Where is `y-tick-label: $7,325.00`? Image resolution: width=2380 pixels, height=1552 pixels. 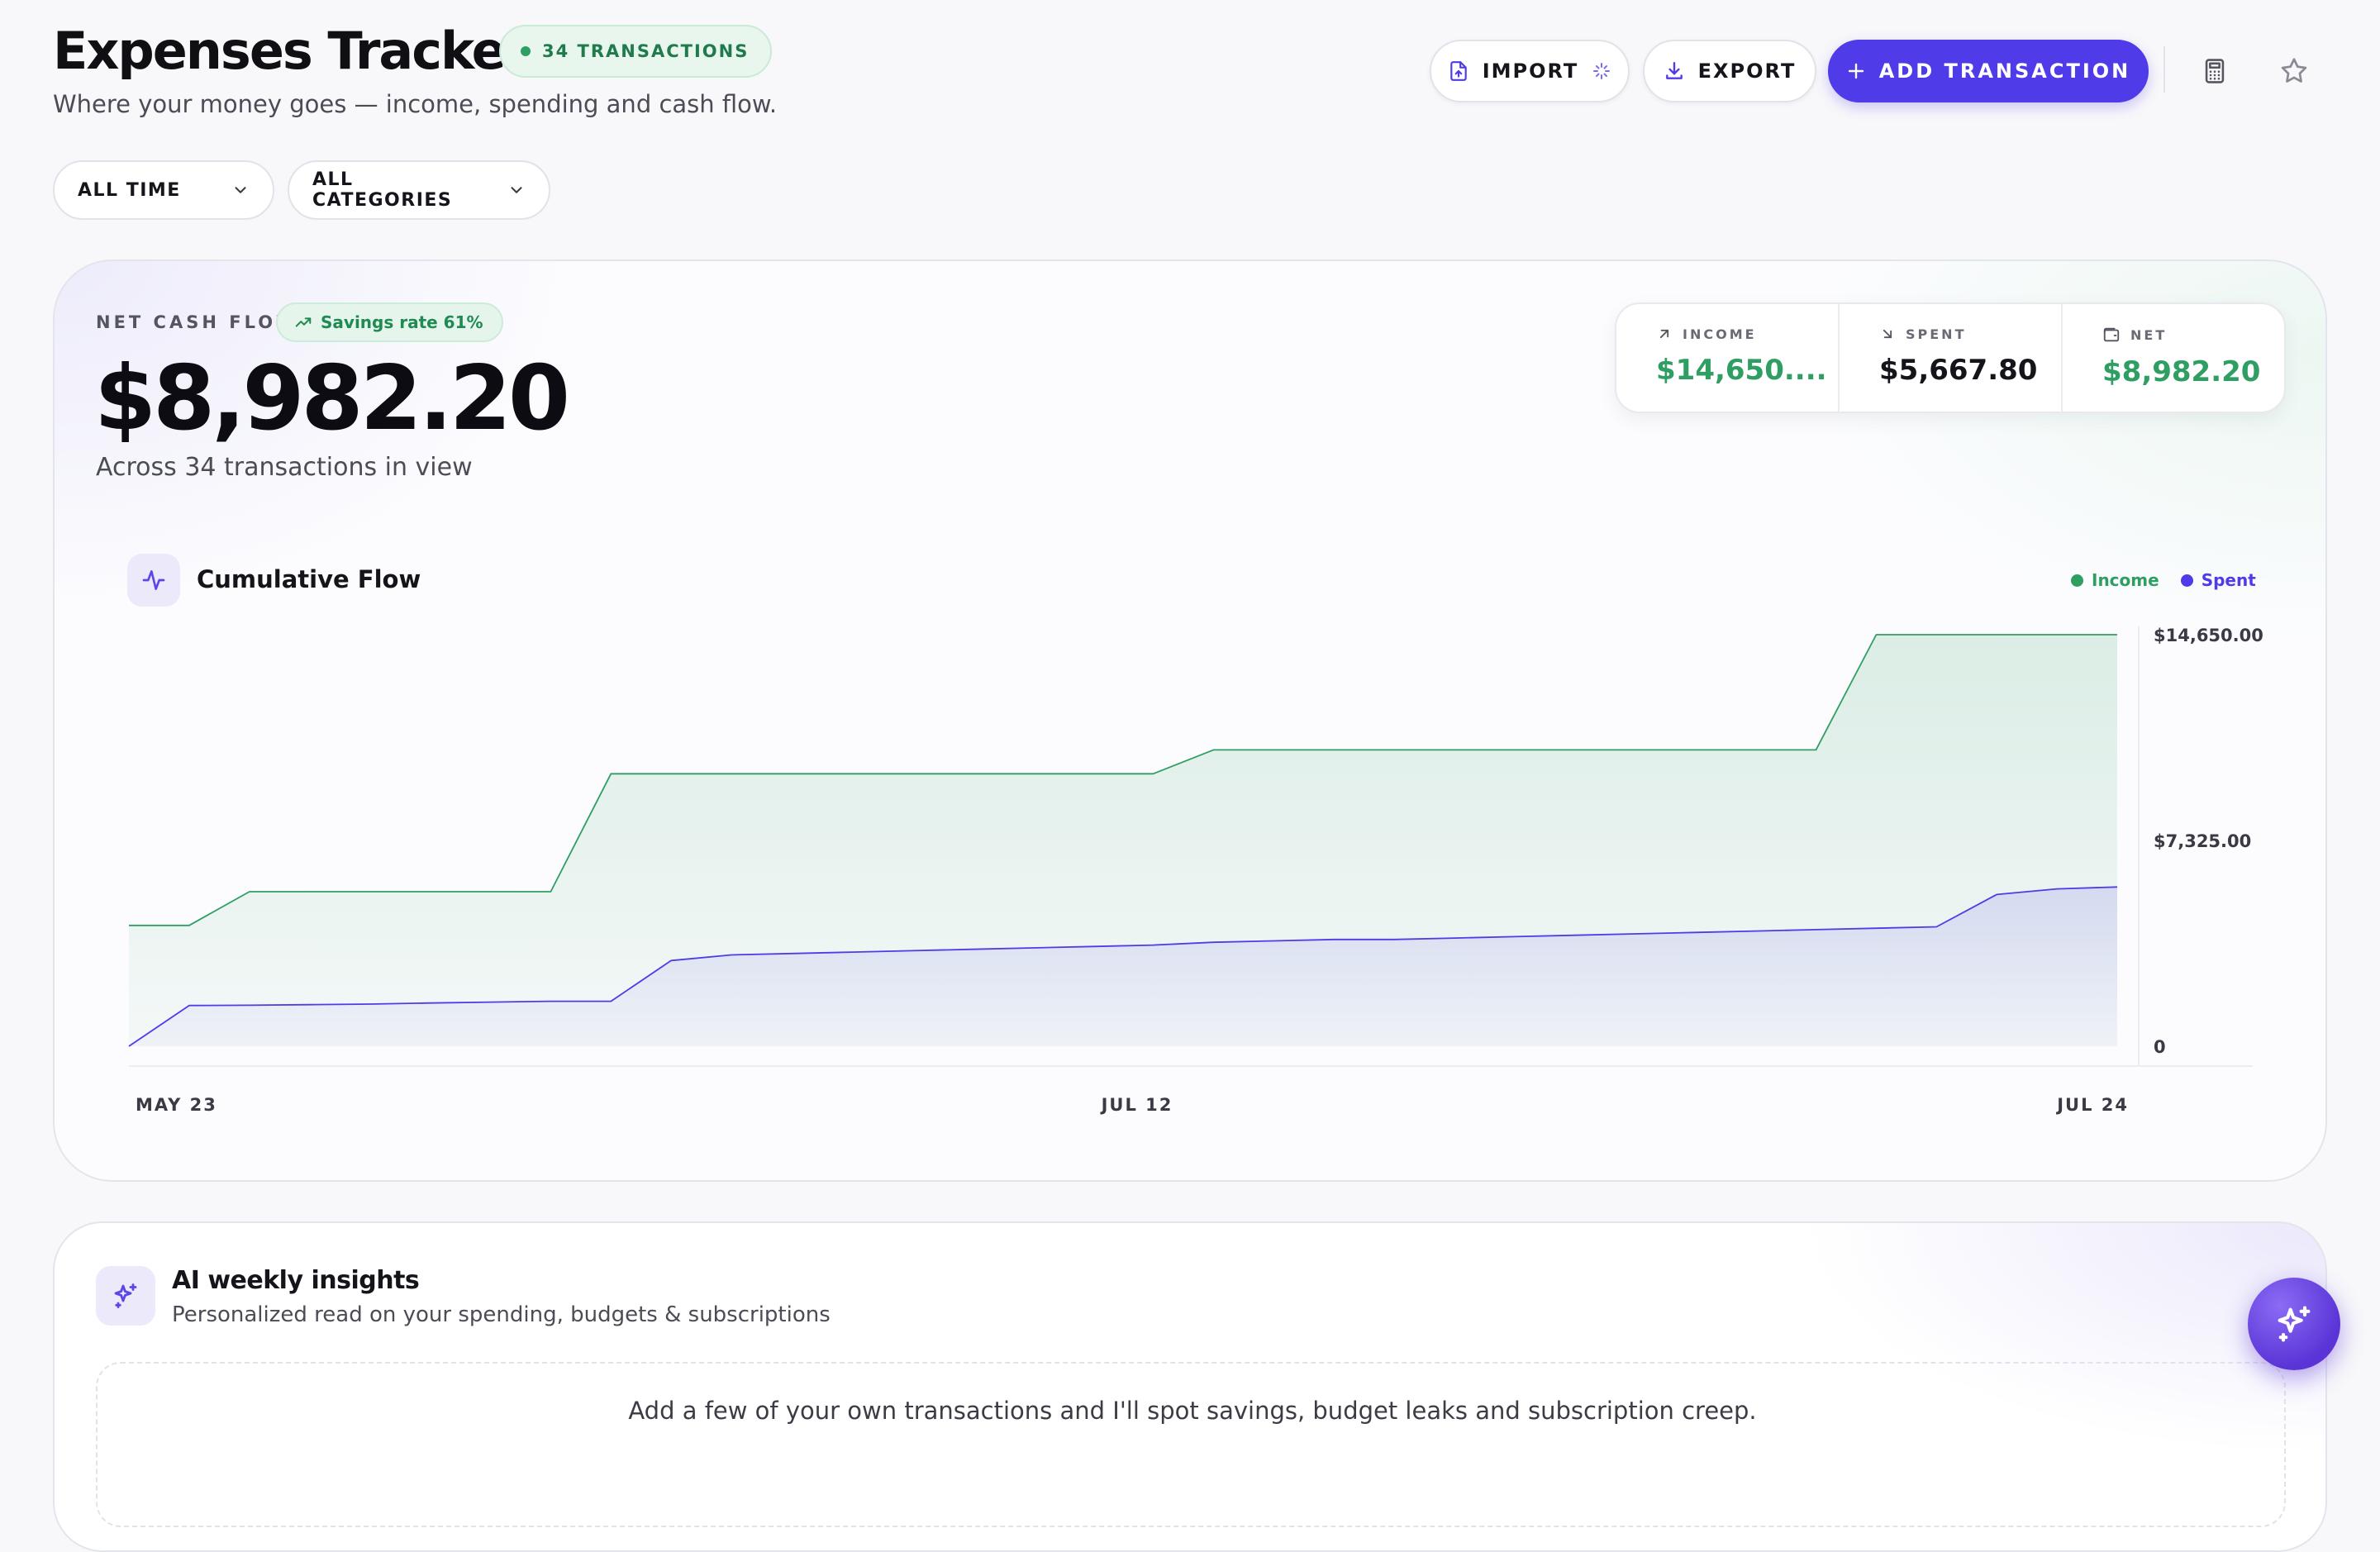 y-tick-label: $7,325.00 is located at coordinates (2202, 841).